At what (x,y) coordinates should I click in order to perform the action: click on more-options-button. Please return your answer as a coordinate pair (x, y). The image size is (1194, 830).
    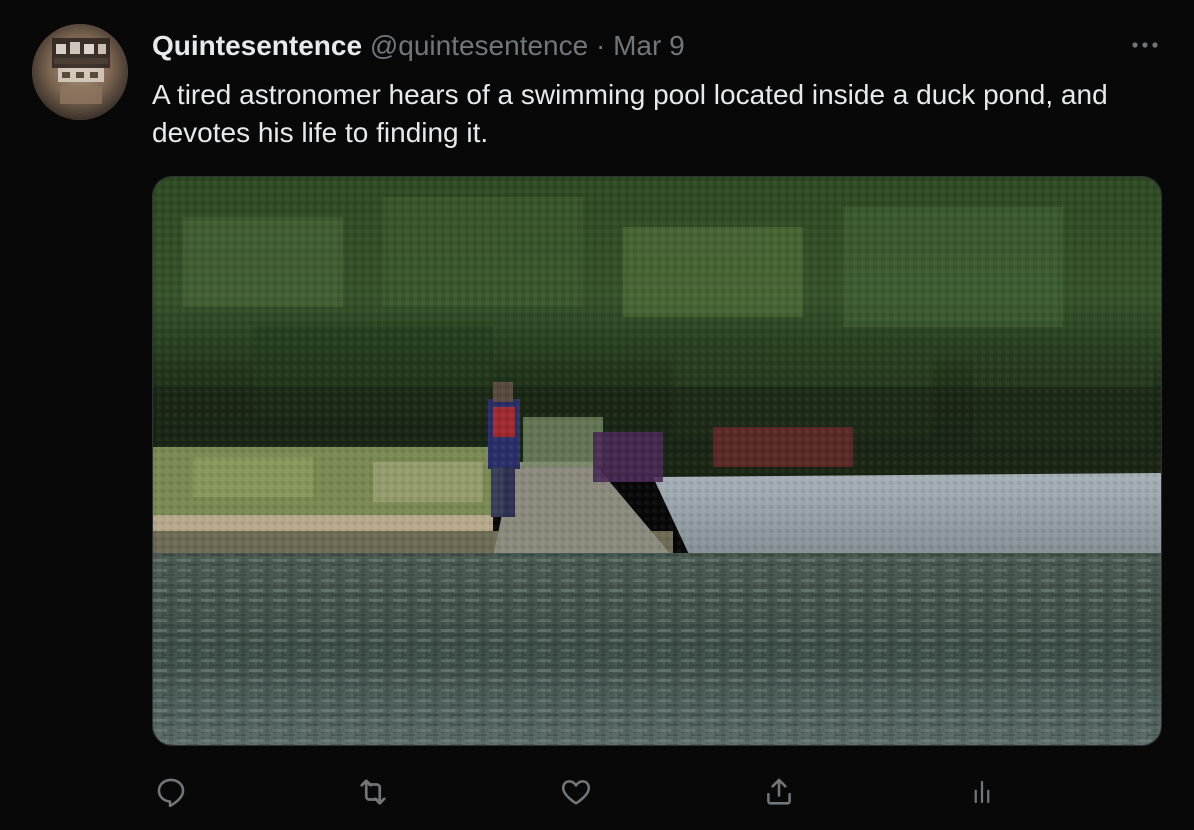
    Looking at the image, I should click on (1145, 45).